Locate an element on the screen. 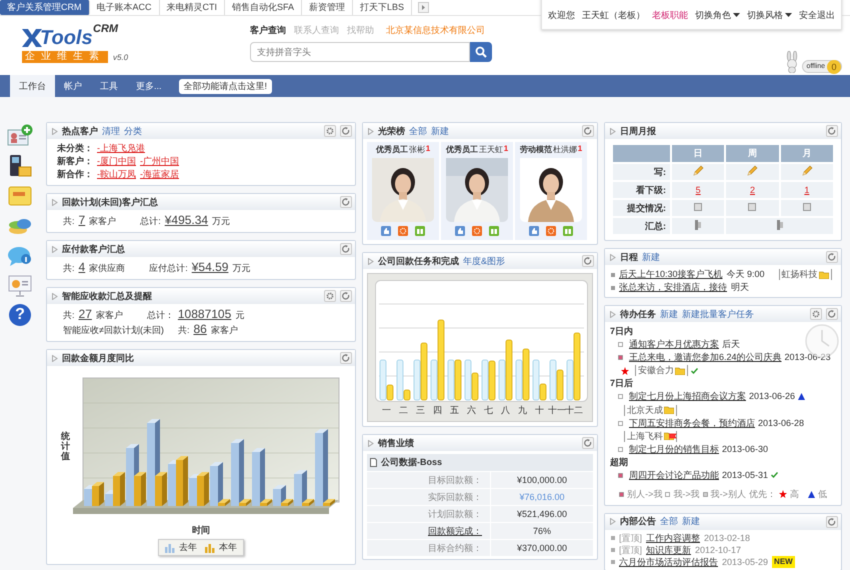 The width and height of the screenshot is (850, 570). module-tab: 来电精灵CTI is located at coordinates (193, 7).